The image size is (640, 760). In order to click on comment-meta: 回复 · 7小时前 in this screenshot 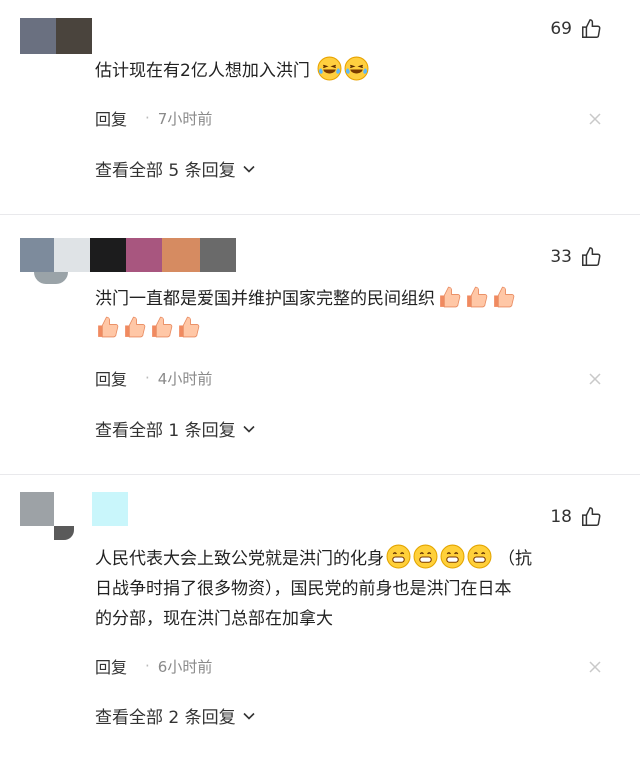, I will do `click(153, 118)`.